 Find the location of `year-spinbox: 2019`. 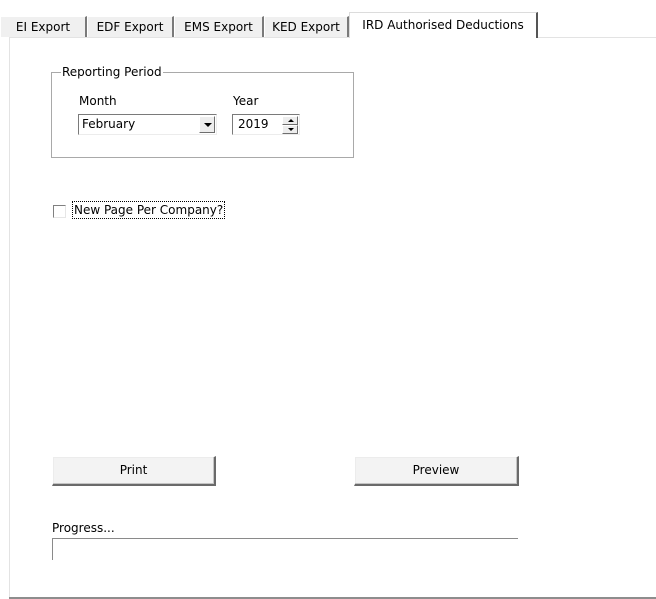

year-spinbox: 2019 is located at coordinates (266, 124).